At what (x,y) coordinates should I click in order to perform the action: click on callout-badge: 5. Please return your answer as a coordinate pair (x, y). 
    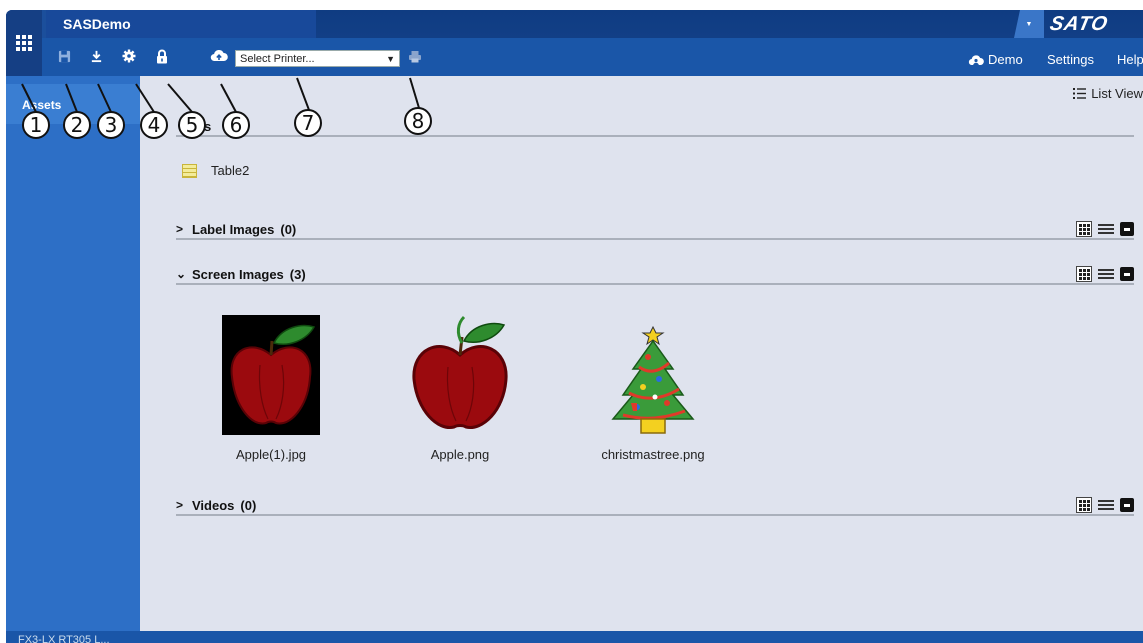
    Looking at the image, I should click on (192, 125).